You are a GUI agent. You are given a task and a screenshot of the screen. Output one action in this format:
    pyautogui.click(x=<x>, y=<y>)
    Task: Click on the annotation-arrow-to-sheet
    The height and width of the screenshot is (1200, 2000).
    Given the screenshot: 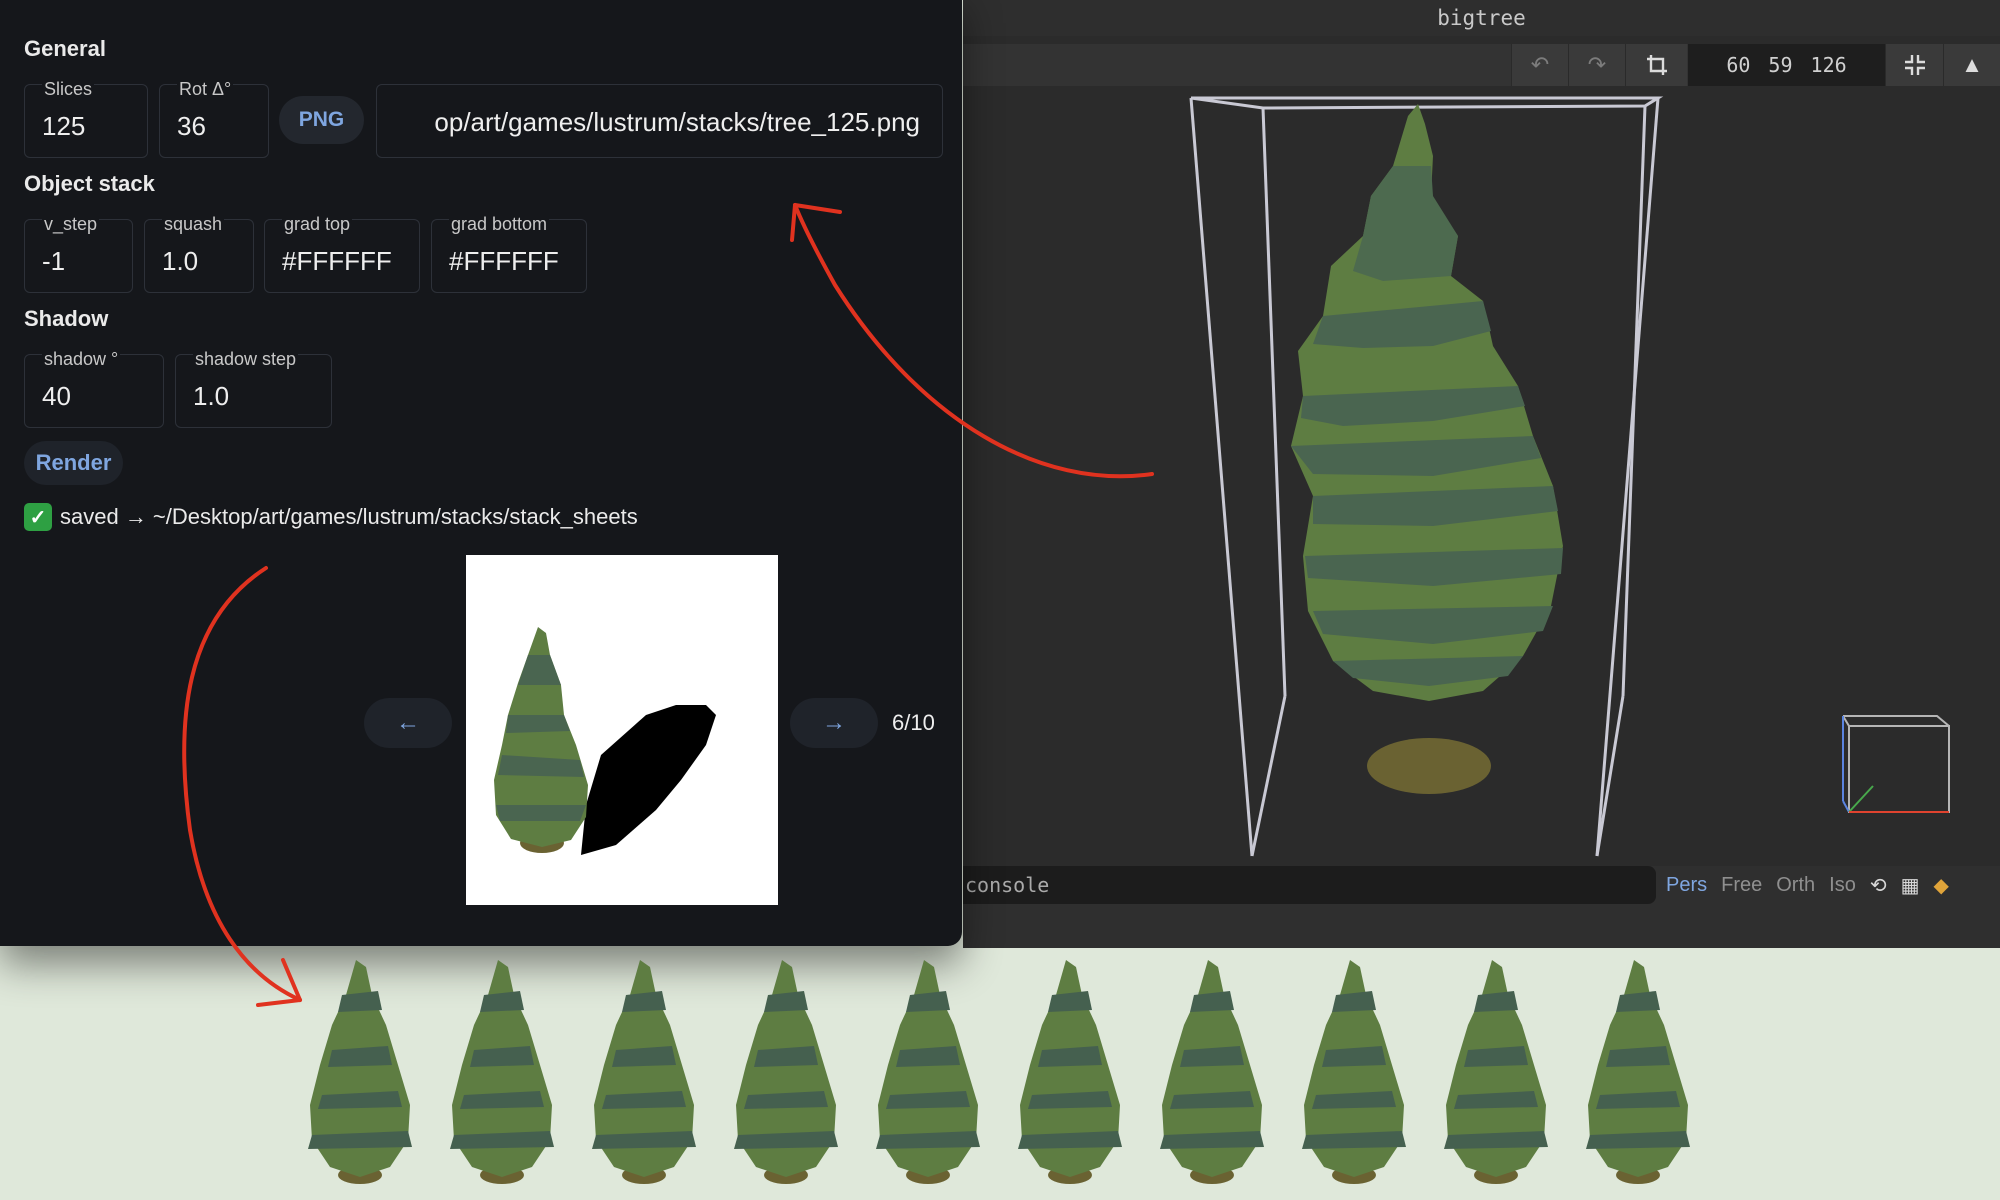 What is the action you would take?
    pyautogui.click(x=242, y=784)
    